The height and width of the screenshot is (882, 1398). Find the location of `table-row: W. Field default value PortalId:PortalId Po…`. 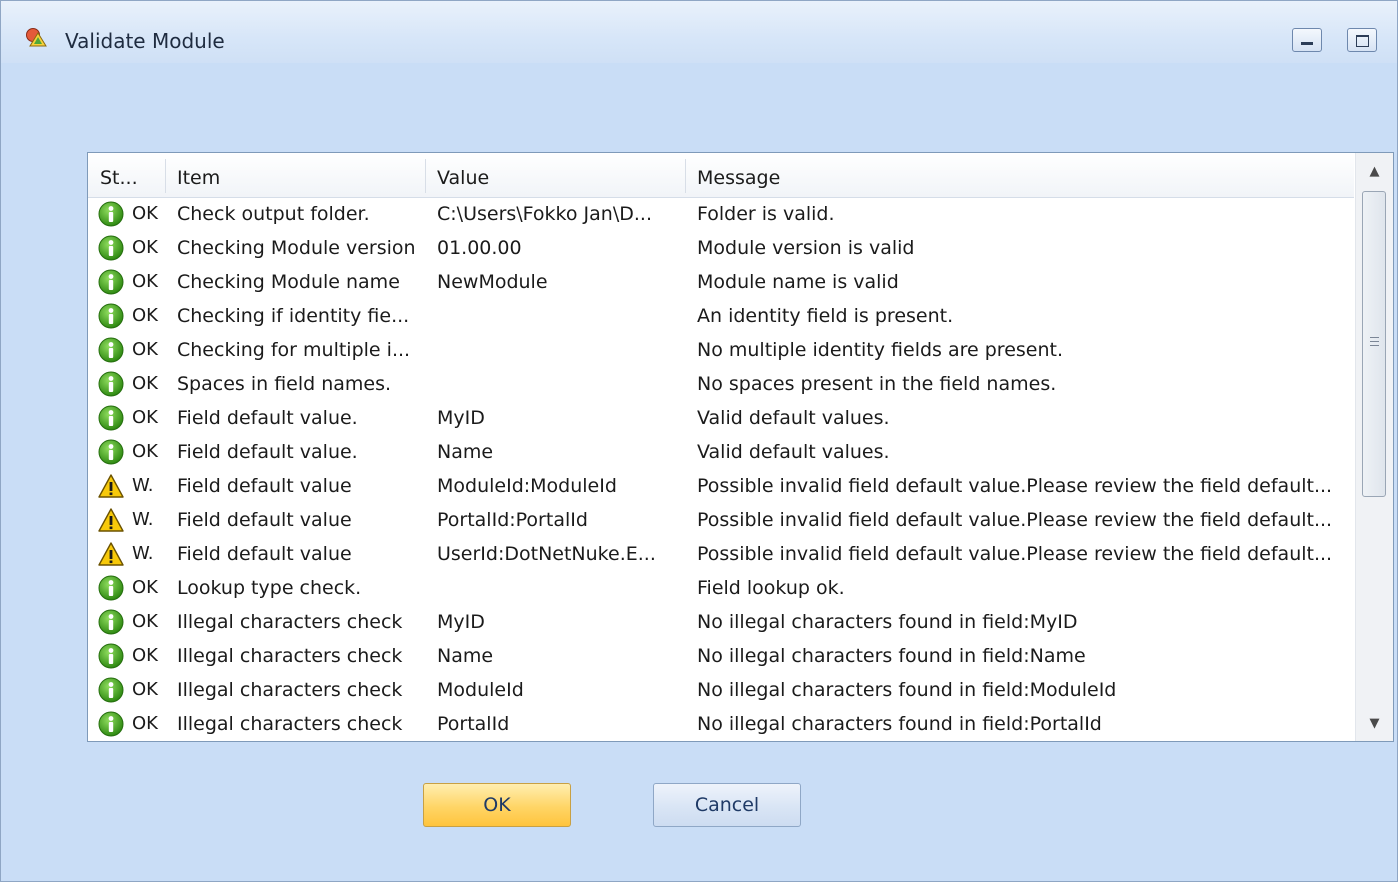

table-row: W. Field default value PortalId:PortalId Po… is located at coordinates (721, 520).